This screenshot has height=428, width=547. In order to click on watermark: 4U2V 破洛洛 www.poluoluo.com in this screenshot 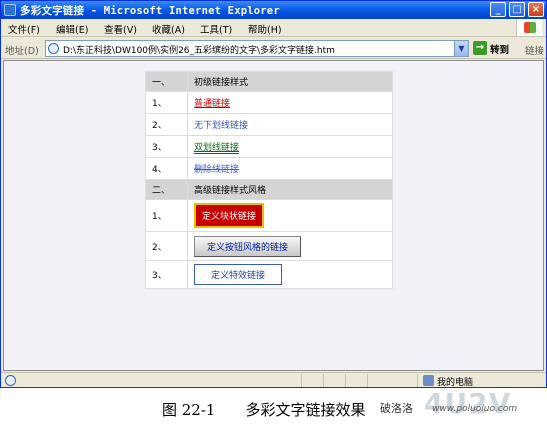, I will do `click(462, 407)`.